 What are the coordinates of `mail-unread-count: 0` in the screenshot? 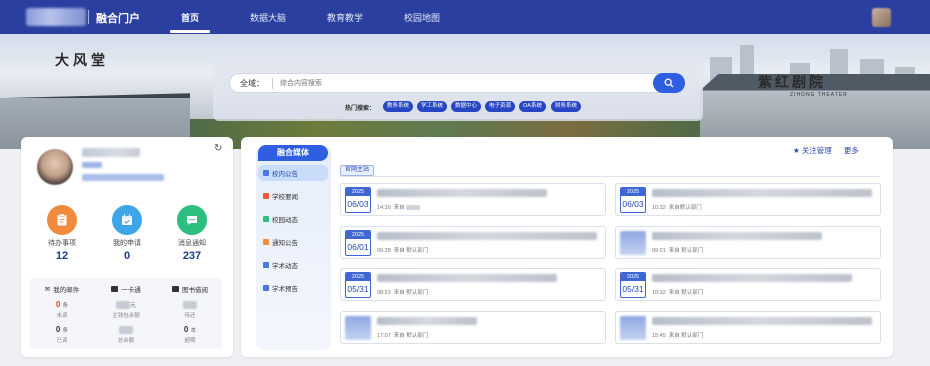 It's located at (58, 304).